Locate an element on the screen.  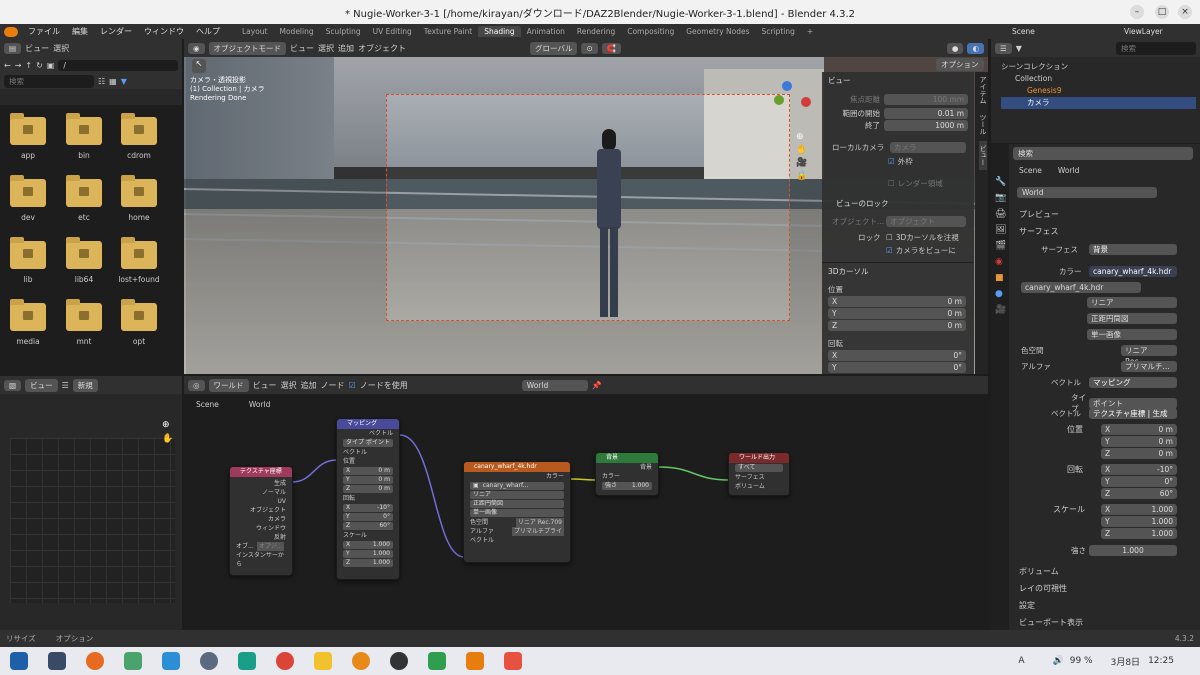
add-workspace-button: + is located at coordinates (810, 31).